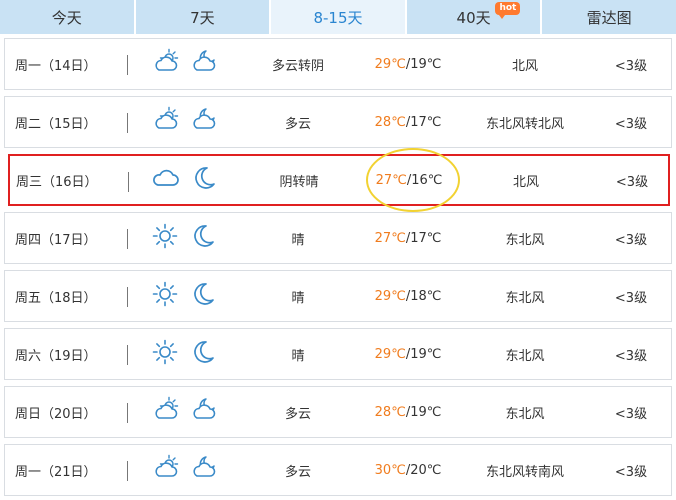 Image resolution: width=676 pixels, height=500 pixels. Describe the element at coordinates (408, 412) in the screenshot. I see `temperature: 28℃/19℃` at that location.